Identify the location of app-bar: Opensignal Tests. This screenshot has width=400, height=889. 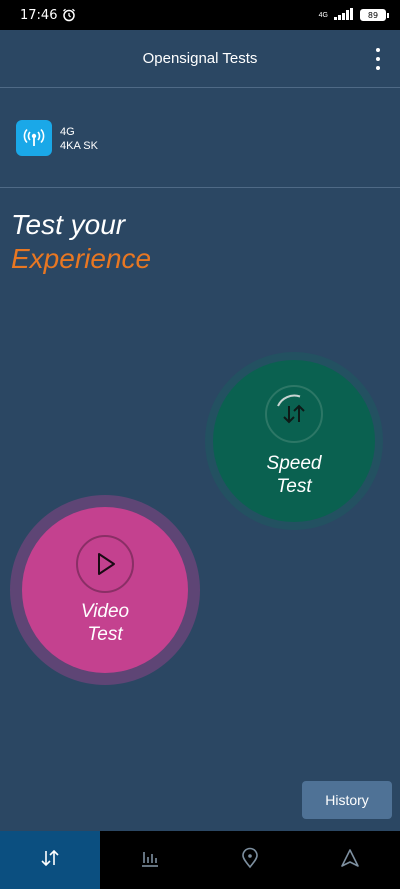
(200, 59).